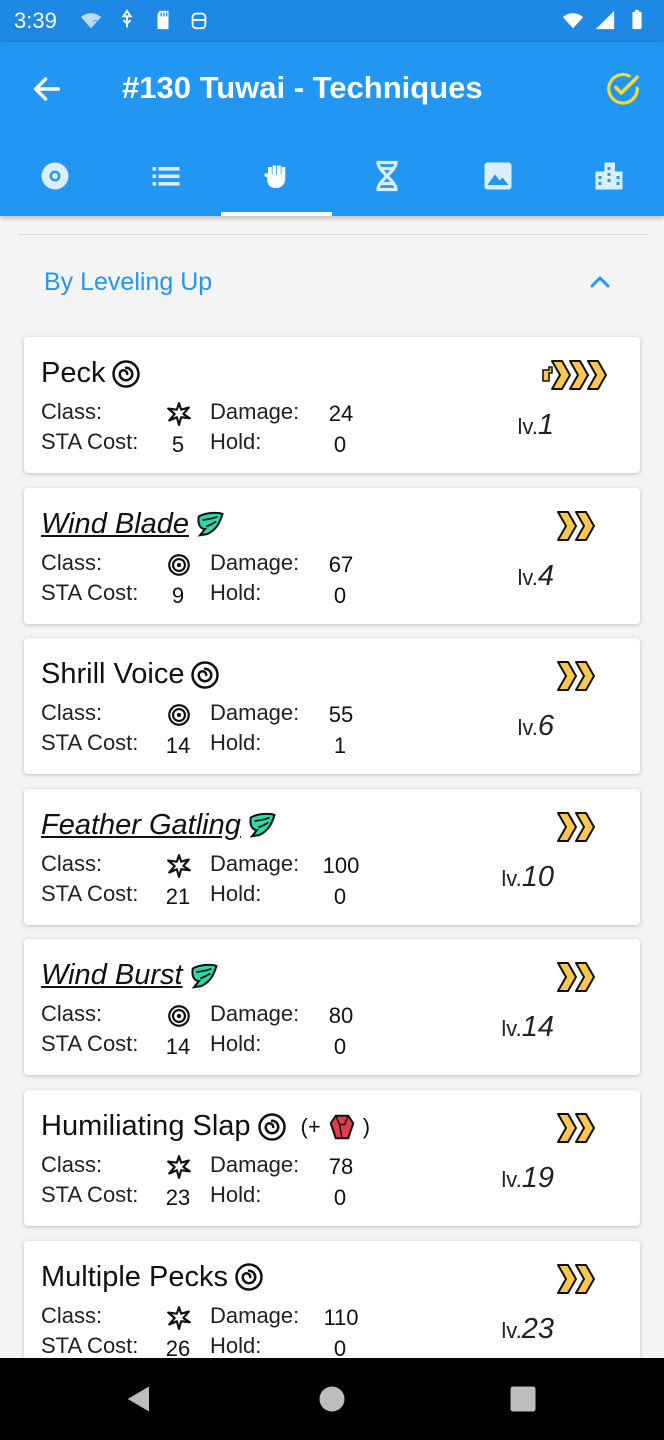  Describe the element at coordinates (608, 183) in the screenshot. I see `tab-habitat` at that location.